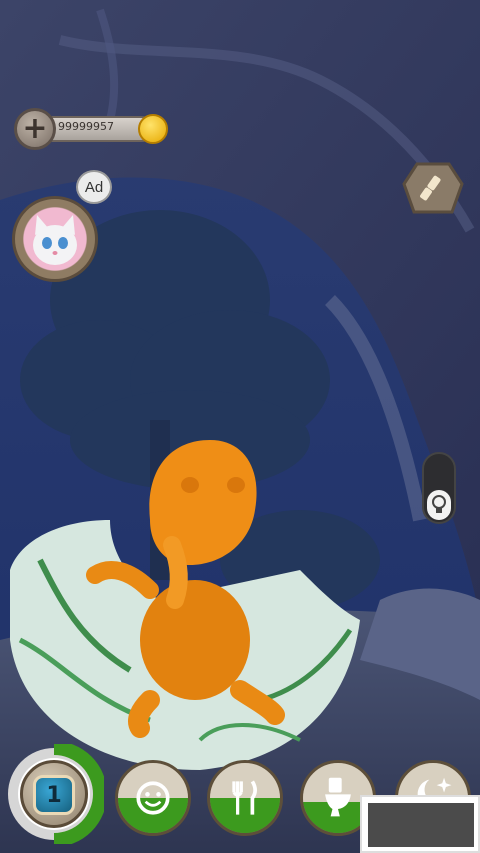  I want to click on fork-knife-icon, so click(244, 797).